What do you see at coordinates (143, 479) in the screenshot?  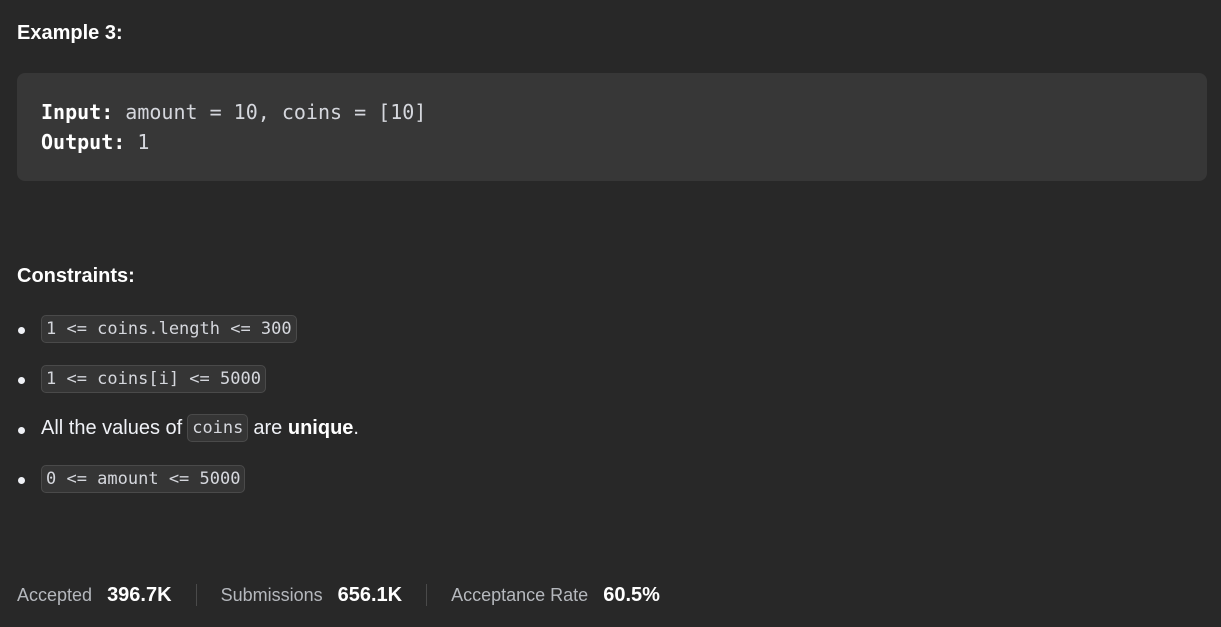 I see `constraint-code: 0 <= amount <= 5000` at bounding box center [143, 479].